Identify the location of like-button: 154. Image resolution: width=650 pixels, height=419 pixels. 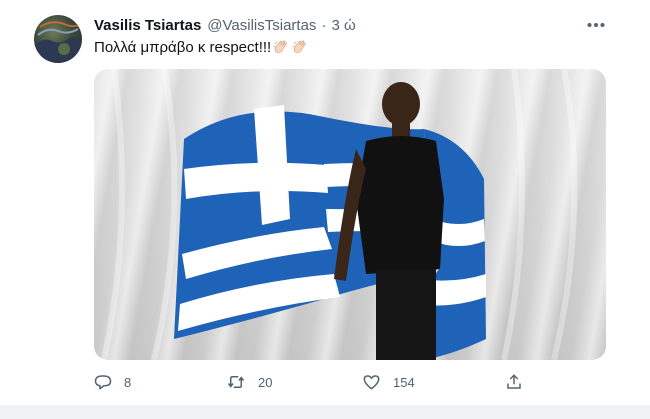
(388, 382).